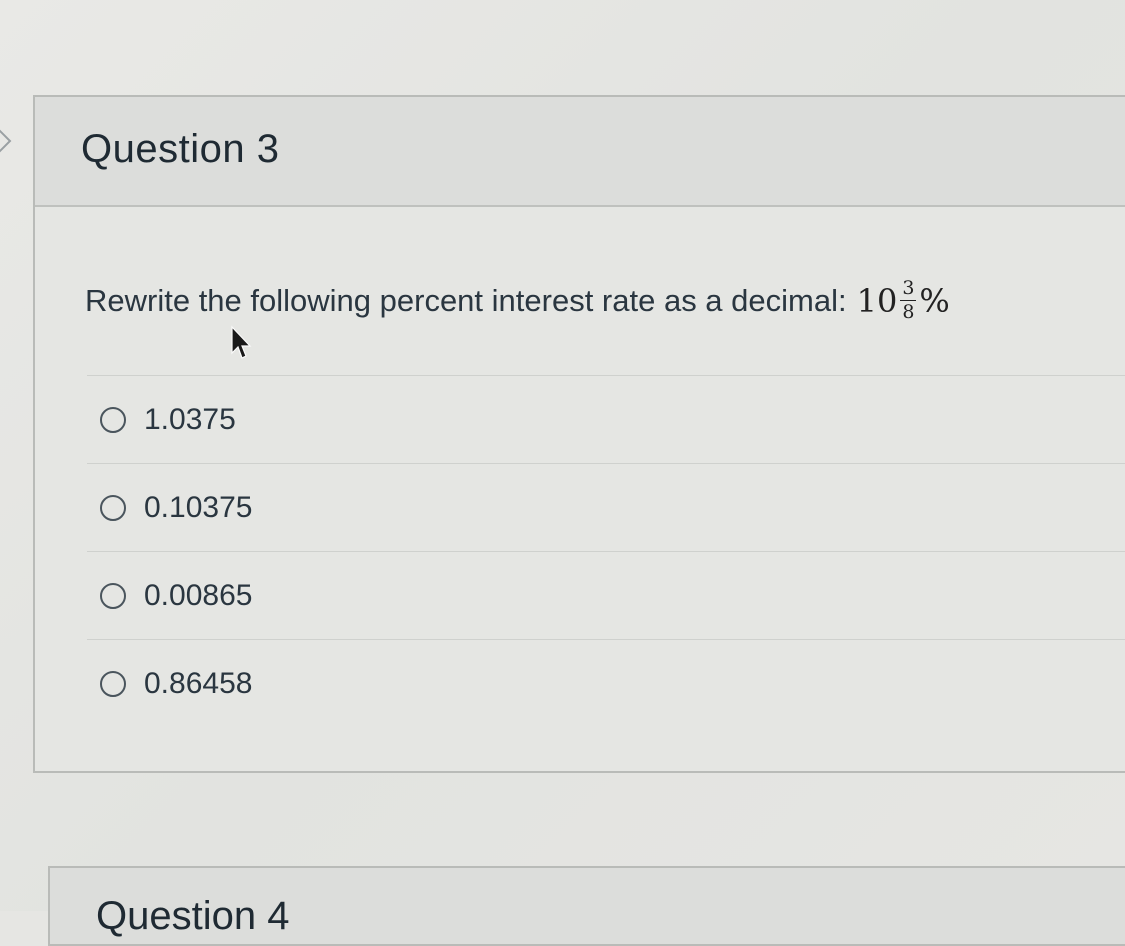 This screenshot has width=1125, height=946. What do you see at coordinates (934, 300) in the screenshot?
I see `rate-unit: %` at bounding box center [934, 300].